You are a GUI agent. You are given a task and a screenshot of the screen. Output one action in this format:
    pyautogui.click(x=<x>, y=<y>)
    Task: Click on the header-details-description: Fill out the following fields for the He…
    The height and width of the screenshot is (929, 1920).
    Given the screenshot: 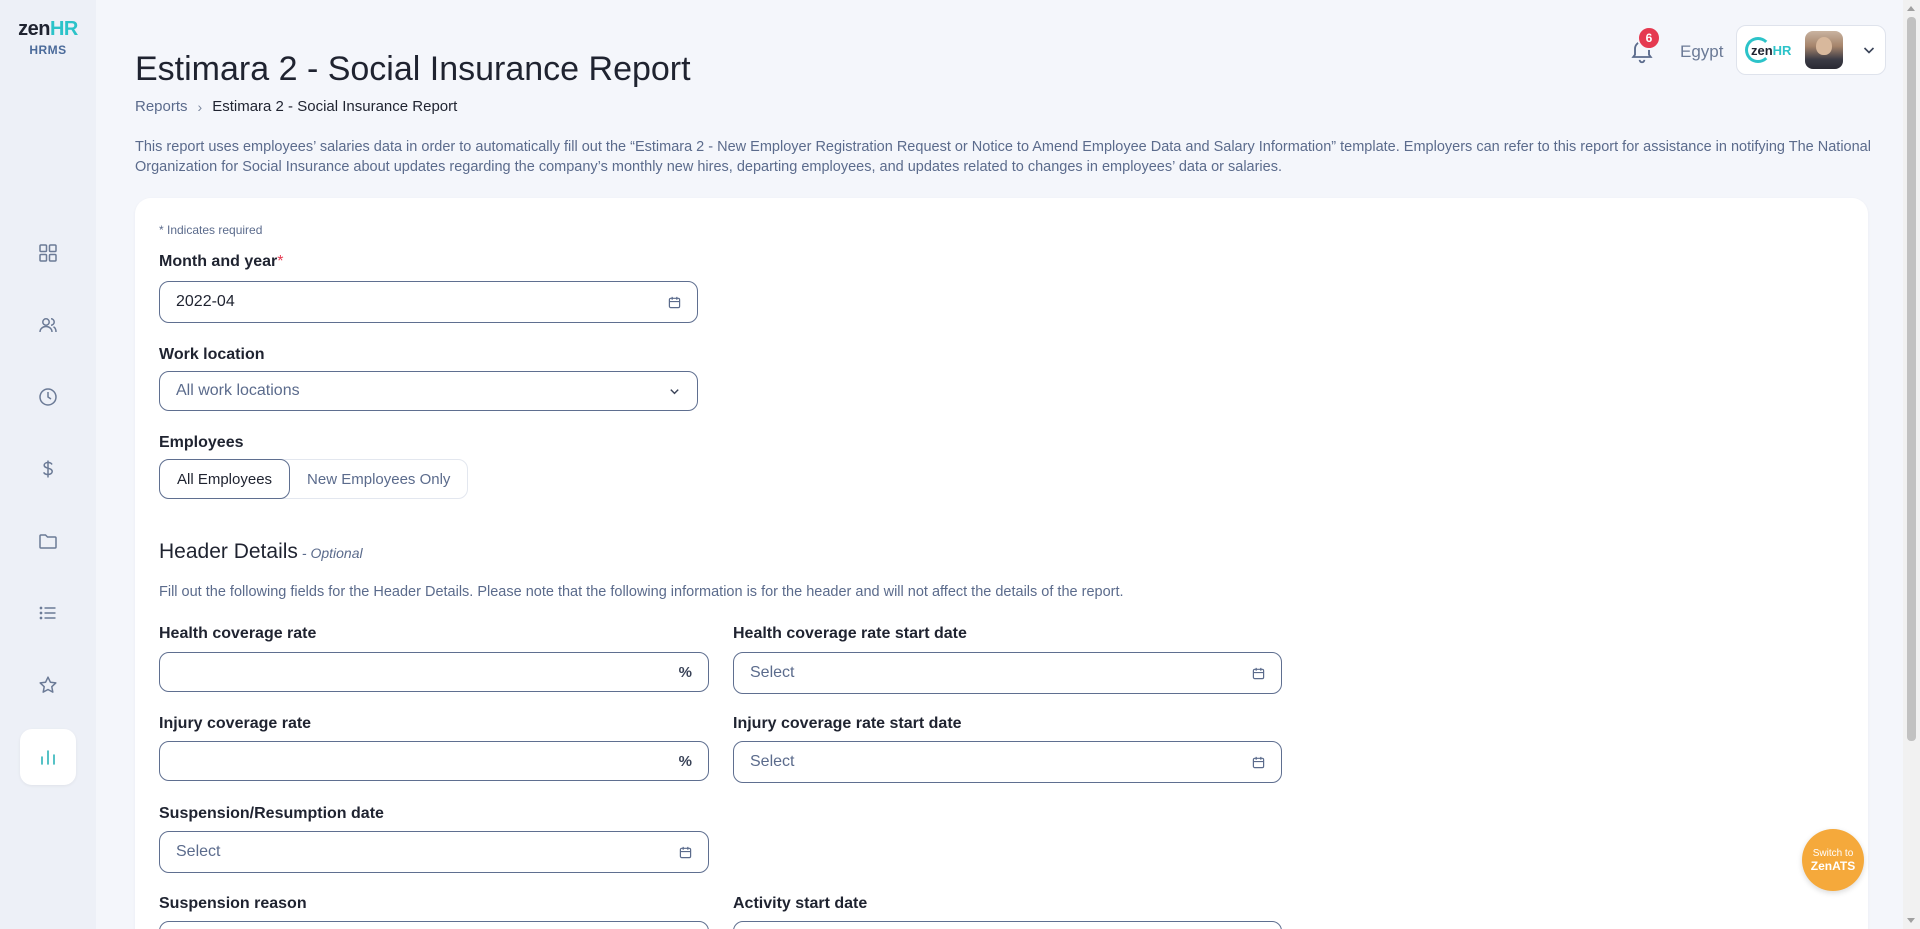 What is the action you would take?
    pyautogui.click(x=641, y=592)
    